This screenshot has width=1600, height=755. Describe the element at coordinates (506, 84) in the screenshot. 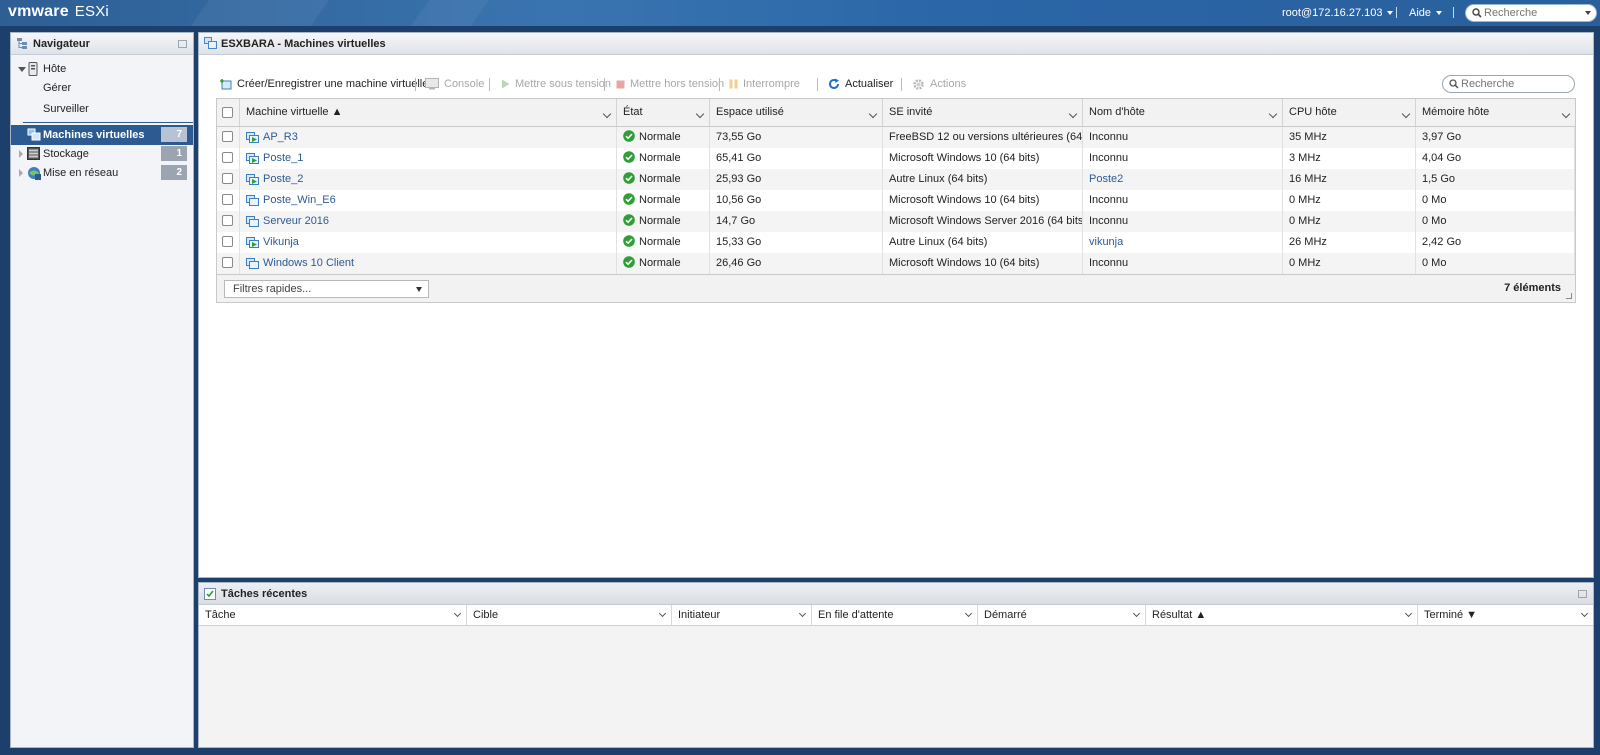

I see `play-icon` at that location.